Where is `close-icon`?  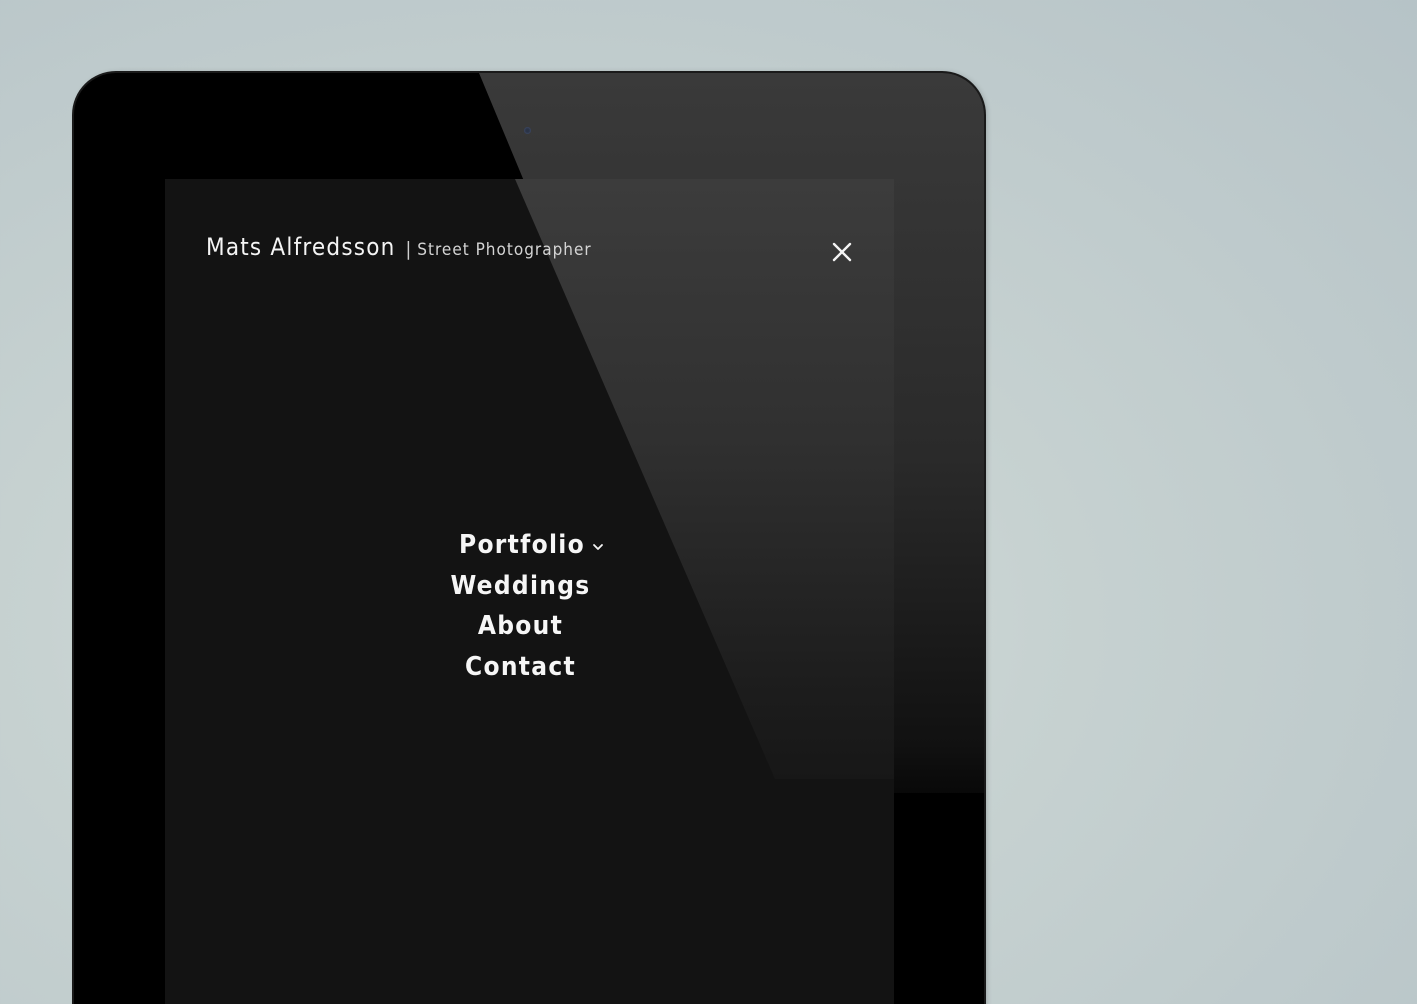 close-icon is located at coordinates (842, 252).